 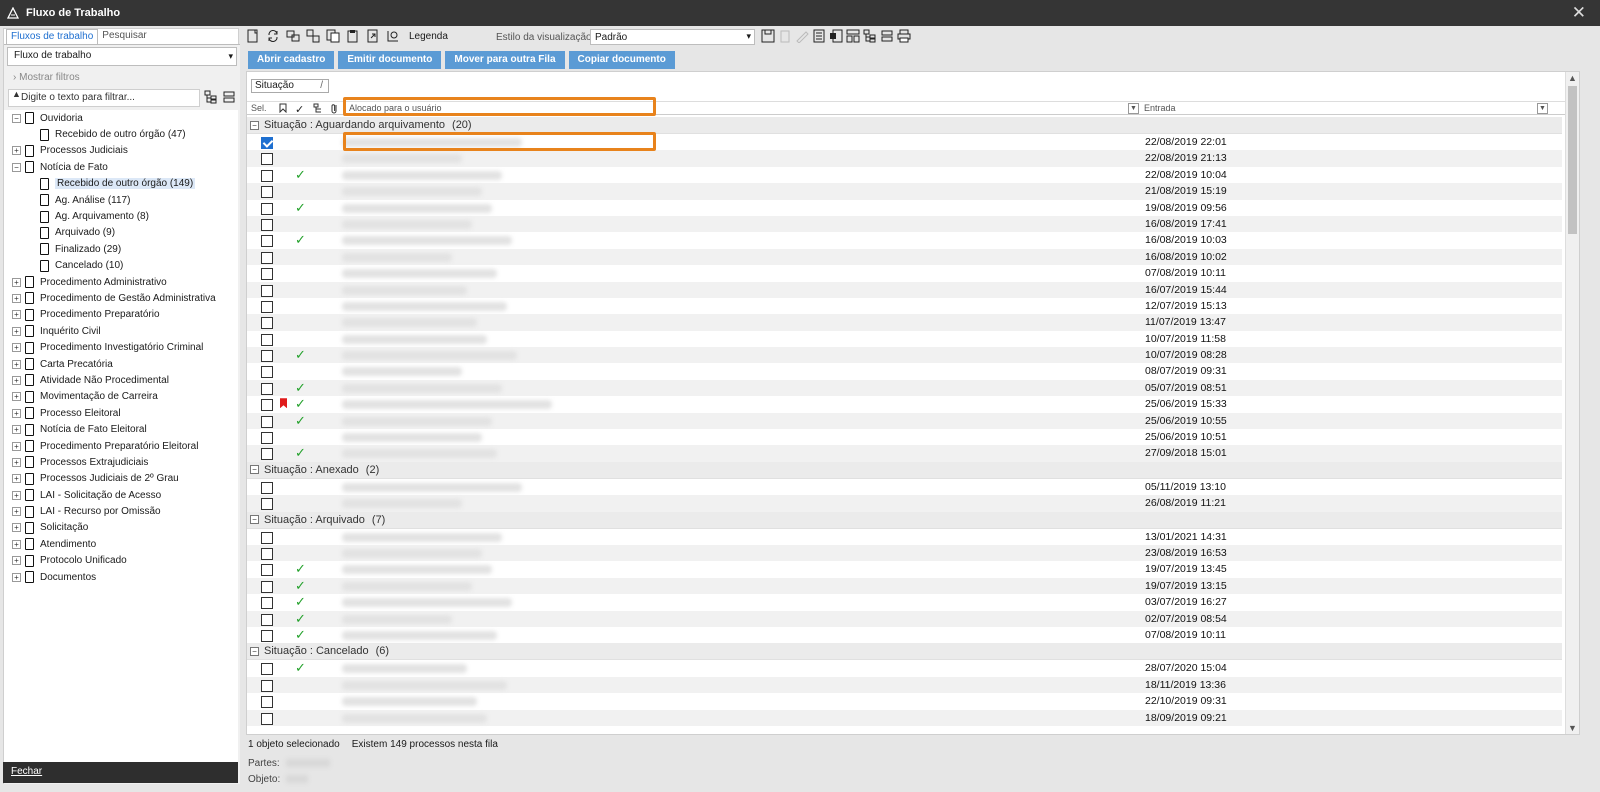 What do you see at coordinates (121, 561) in the screenshot?
I see `tree-item: + Protocolo Unificado` at bounding box center [121, 561].